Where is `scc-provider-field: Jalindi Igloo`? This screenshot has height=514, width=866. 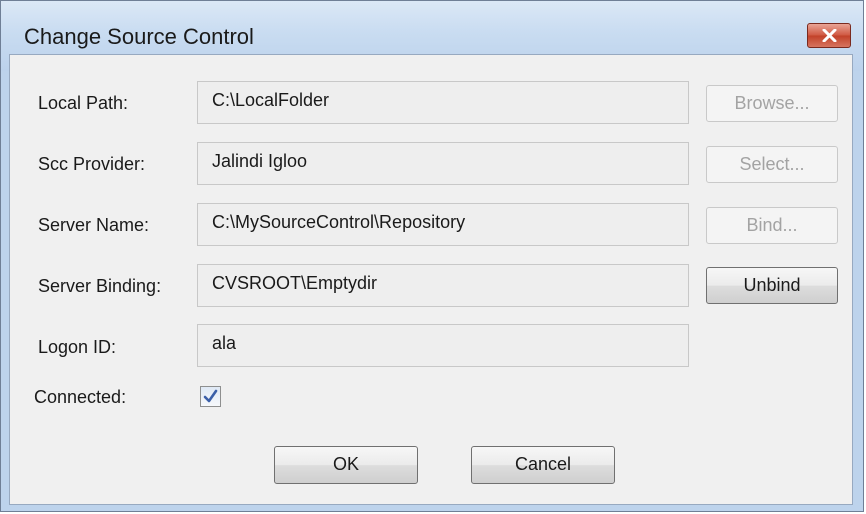
scc-provider-field: Jalindi Igloo is located at coordinates (443, 163).